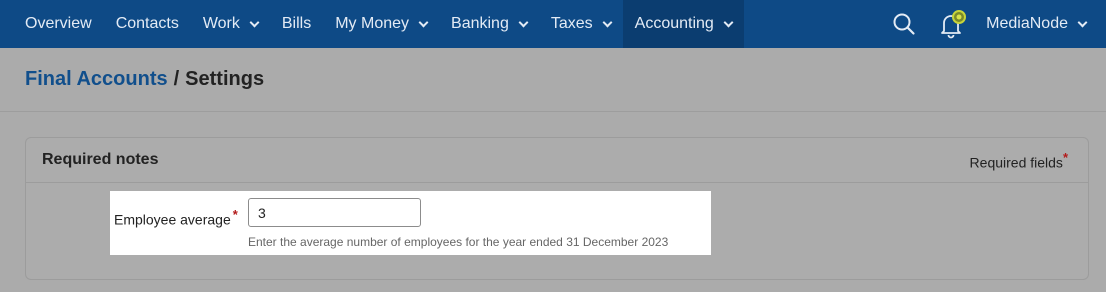 Image resolution: width=1106 pixels, height=292 pixels. What do you see at coordinates (58, 23) in the screenshot?
I see `nav-item-label: Overview` at bounding box center [58, 23].